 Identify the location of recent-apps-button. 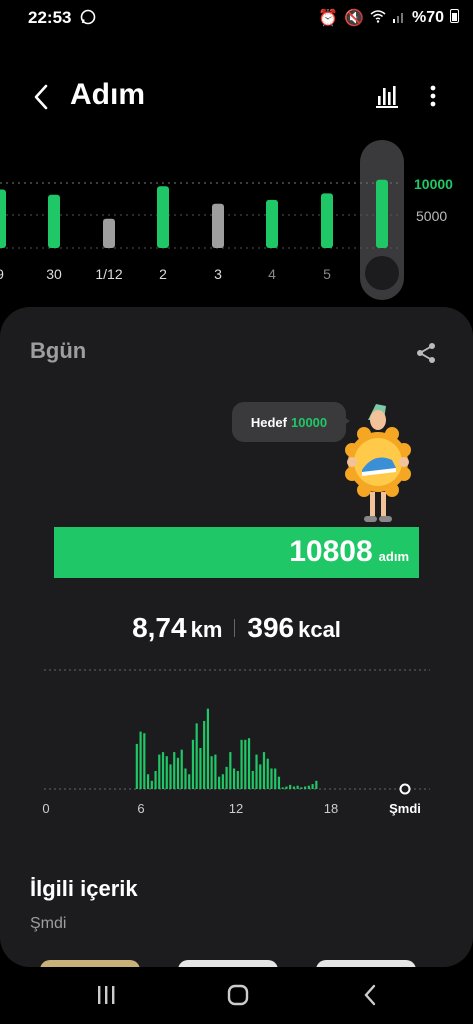
(106, 995).